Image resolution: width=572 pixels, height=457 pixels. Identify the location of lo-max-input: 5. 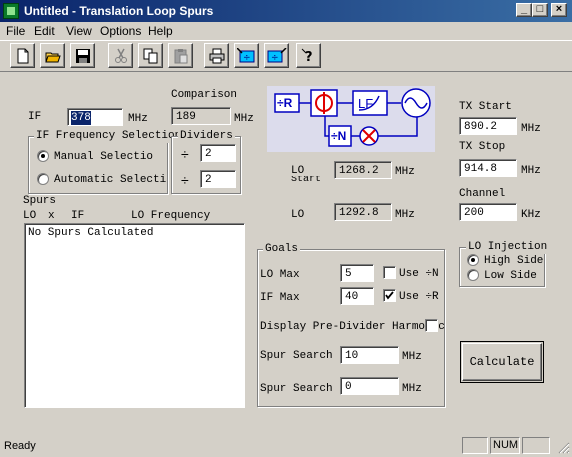
(357, 273).